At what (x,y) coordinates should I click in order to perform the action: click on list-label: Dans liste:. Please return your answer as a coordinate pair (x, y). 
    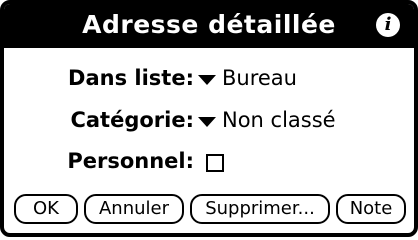
    Looking at the image, I should click on (131, 78).